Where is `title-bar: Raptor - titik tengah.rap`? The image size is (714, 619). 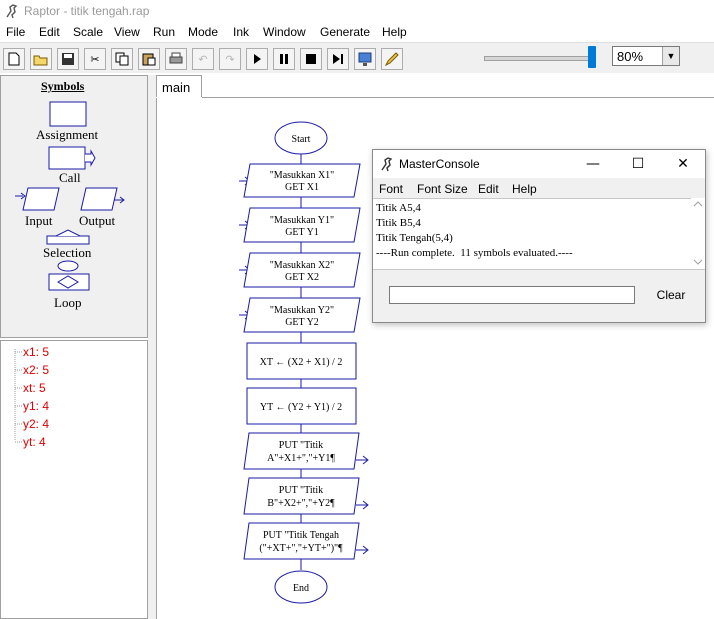 title-bar: Raptor - titik tengah.rap is located at coordinates (357, 11).